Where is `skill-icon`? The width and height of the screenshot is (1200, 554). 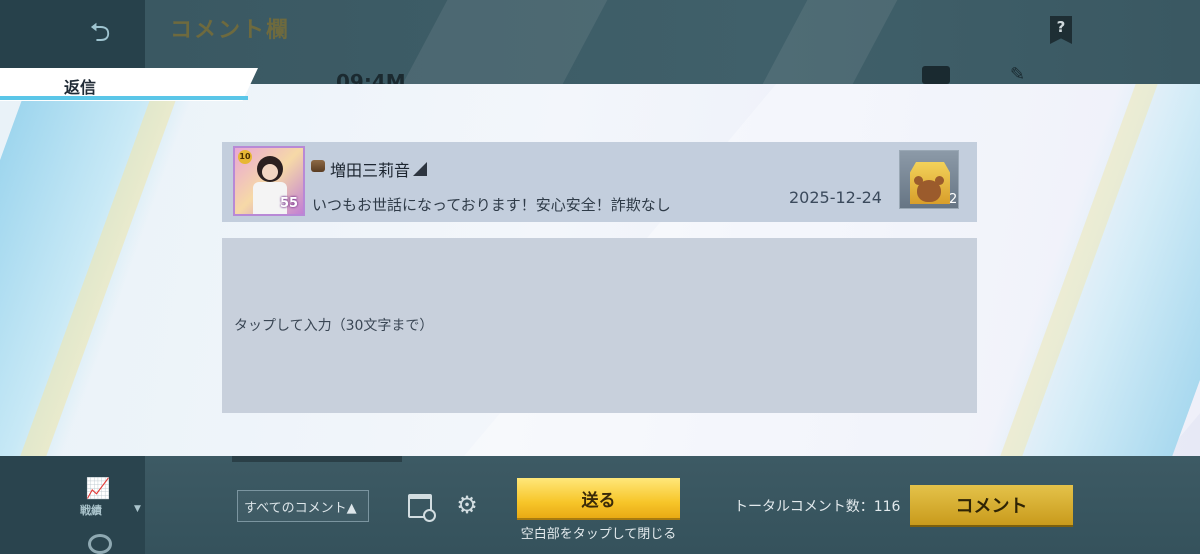 skill-icon is located at coordinates (100, 544).